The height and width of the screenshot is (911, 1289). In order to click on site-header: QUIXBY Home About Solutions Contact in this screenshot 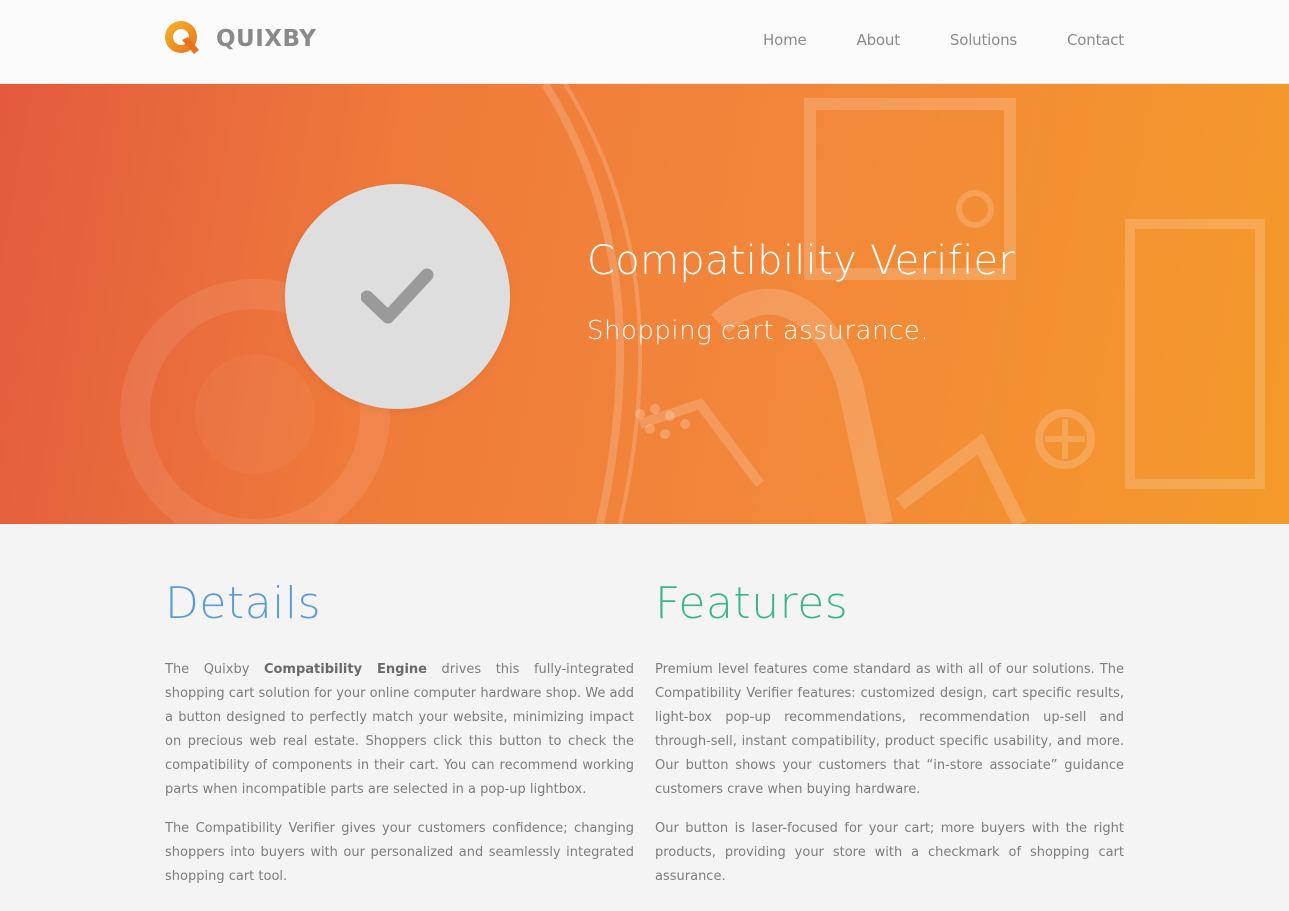, I will do `click(644, 42)`.